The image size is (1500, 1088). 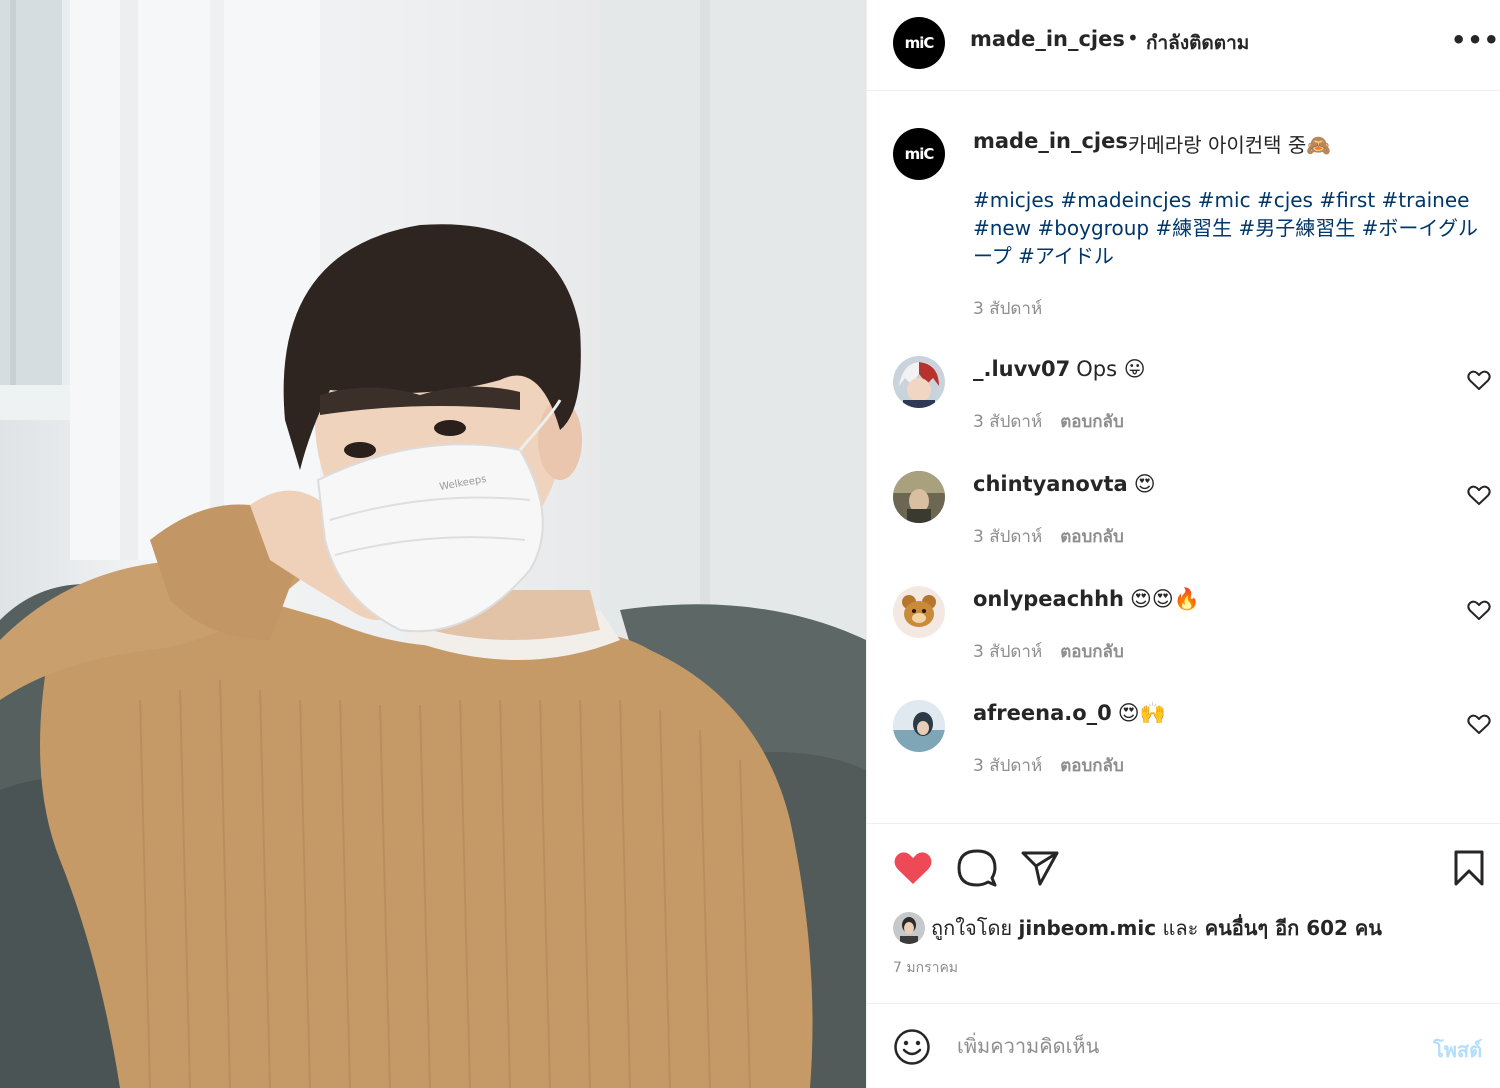 I want to click on liker-avatar, so click(x=909, y=928).